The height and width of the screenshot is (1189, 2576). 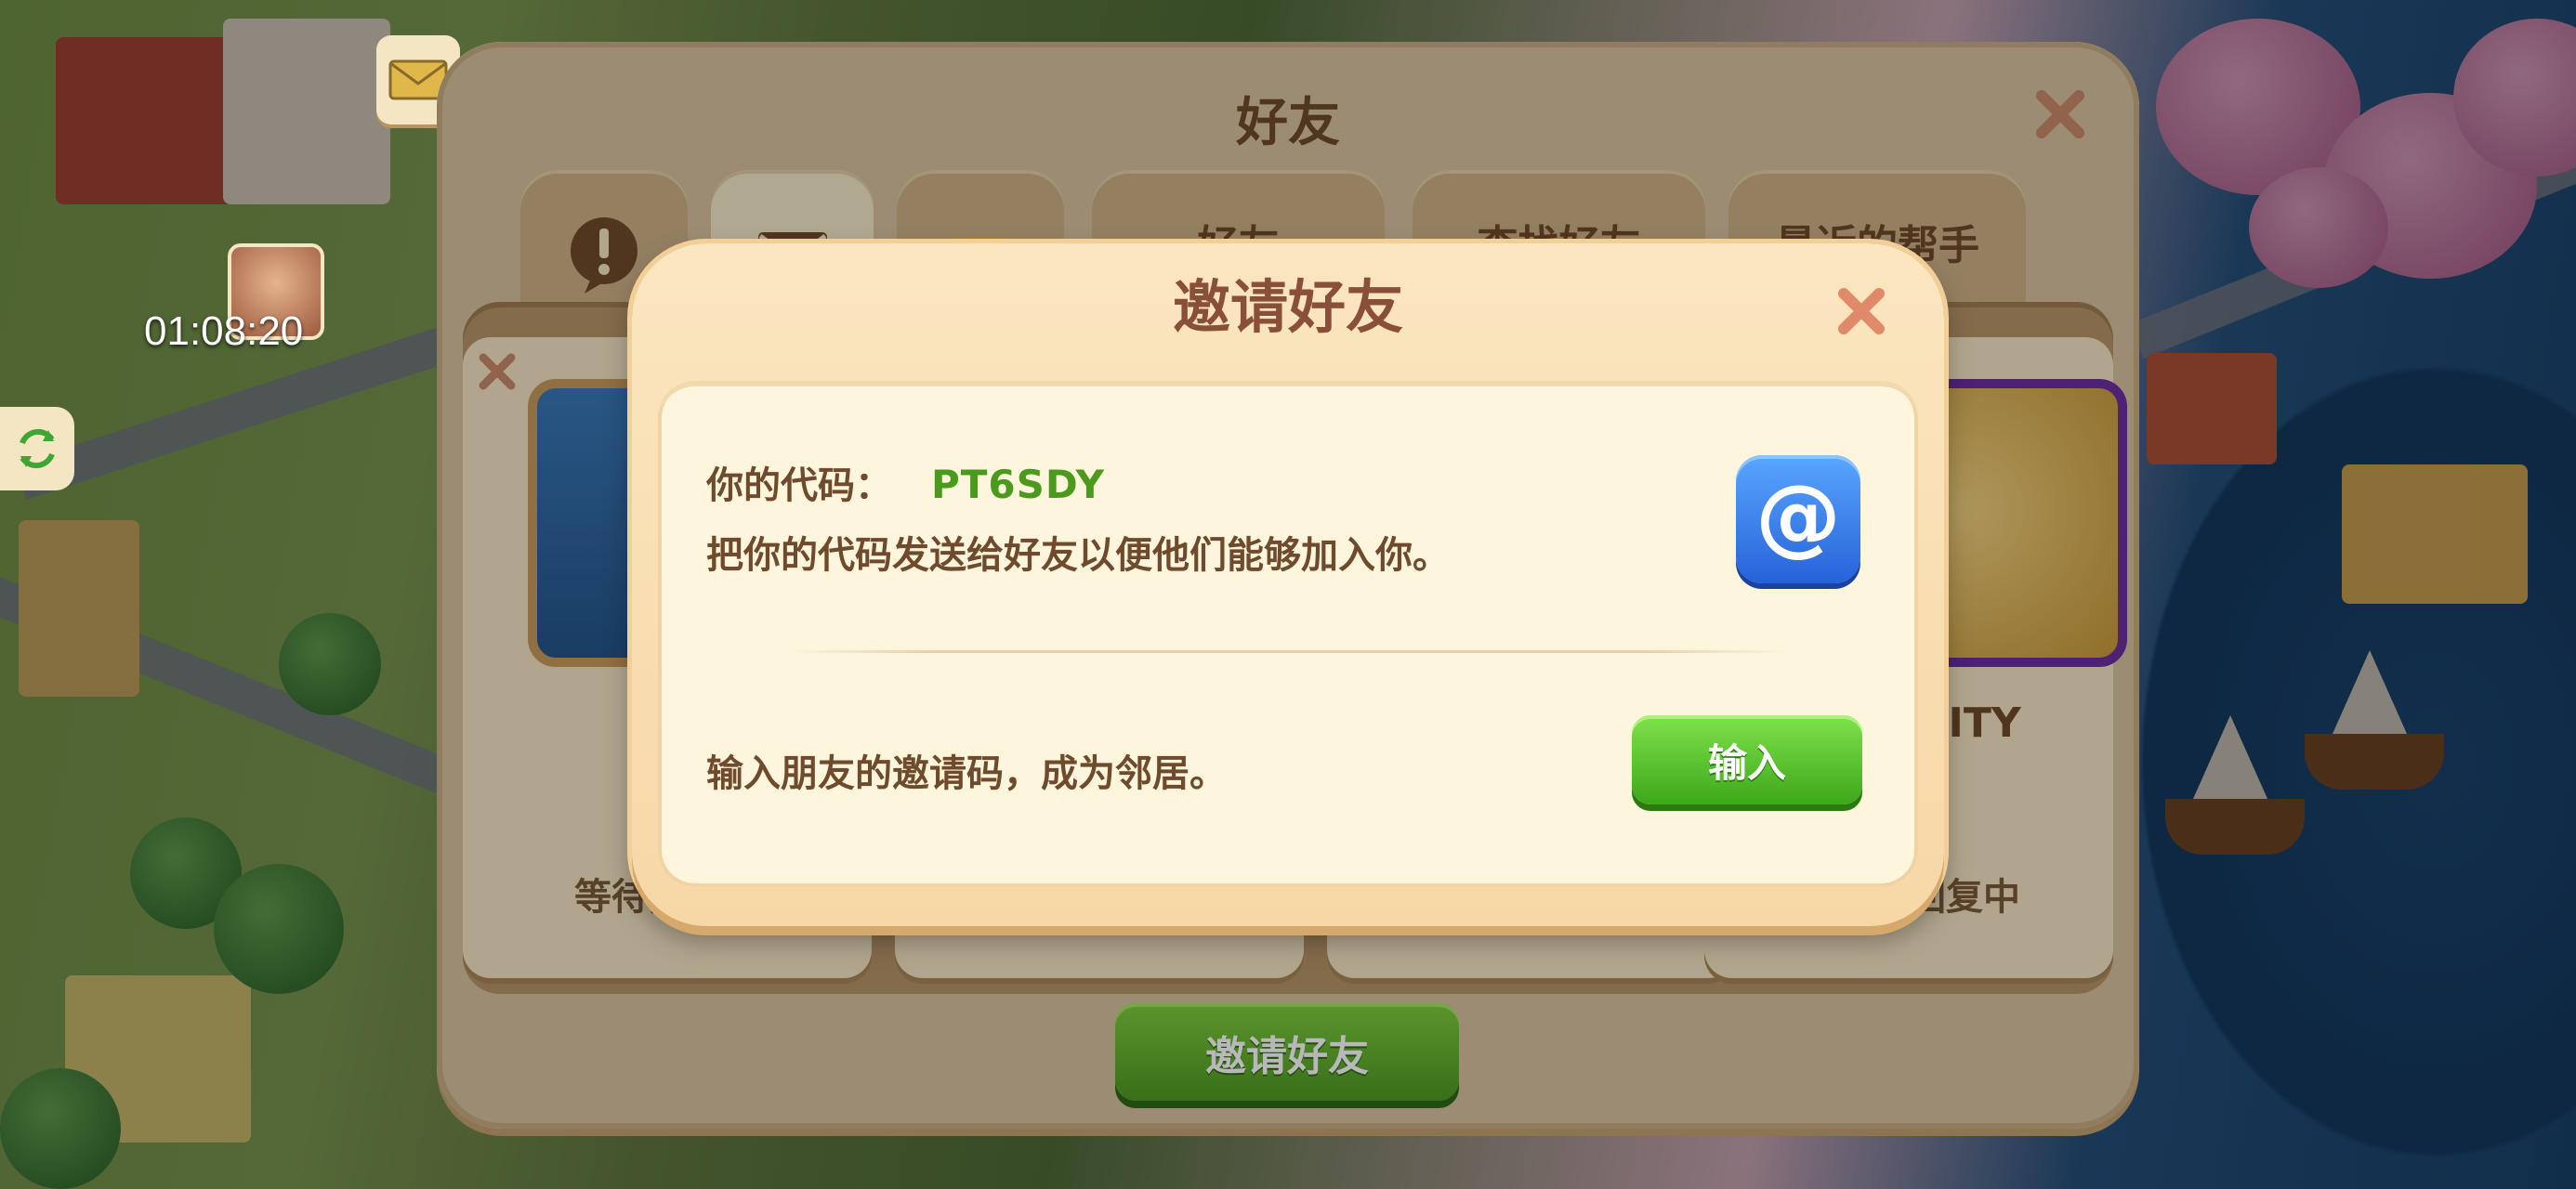 I want to click on close-icon, so click(x=1861, y=311).